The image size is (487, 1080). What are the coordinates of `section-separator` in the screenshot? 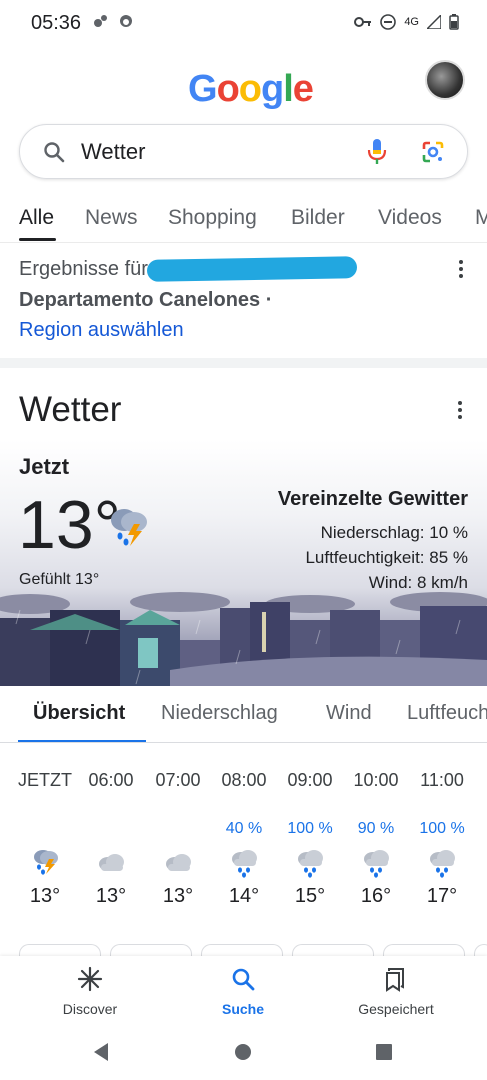 It's located at (243, 363).